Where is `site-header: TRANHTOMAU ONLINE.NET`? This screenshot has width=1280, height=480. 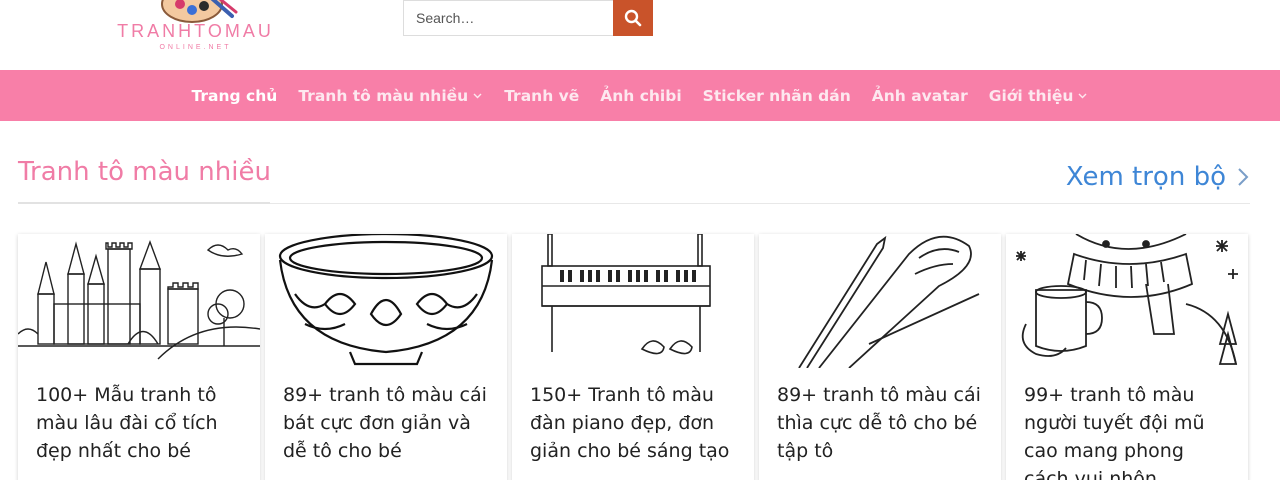 site-header: TRANHTOMAU ONLINE.NET is located at coordinates (640, 35).